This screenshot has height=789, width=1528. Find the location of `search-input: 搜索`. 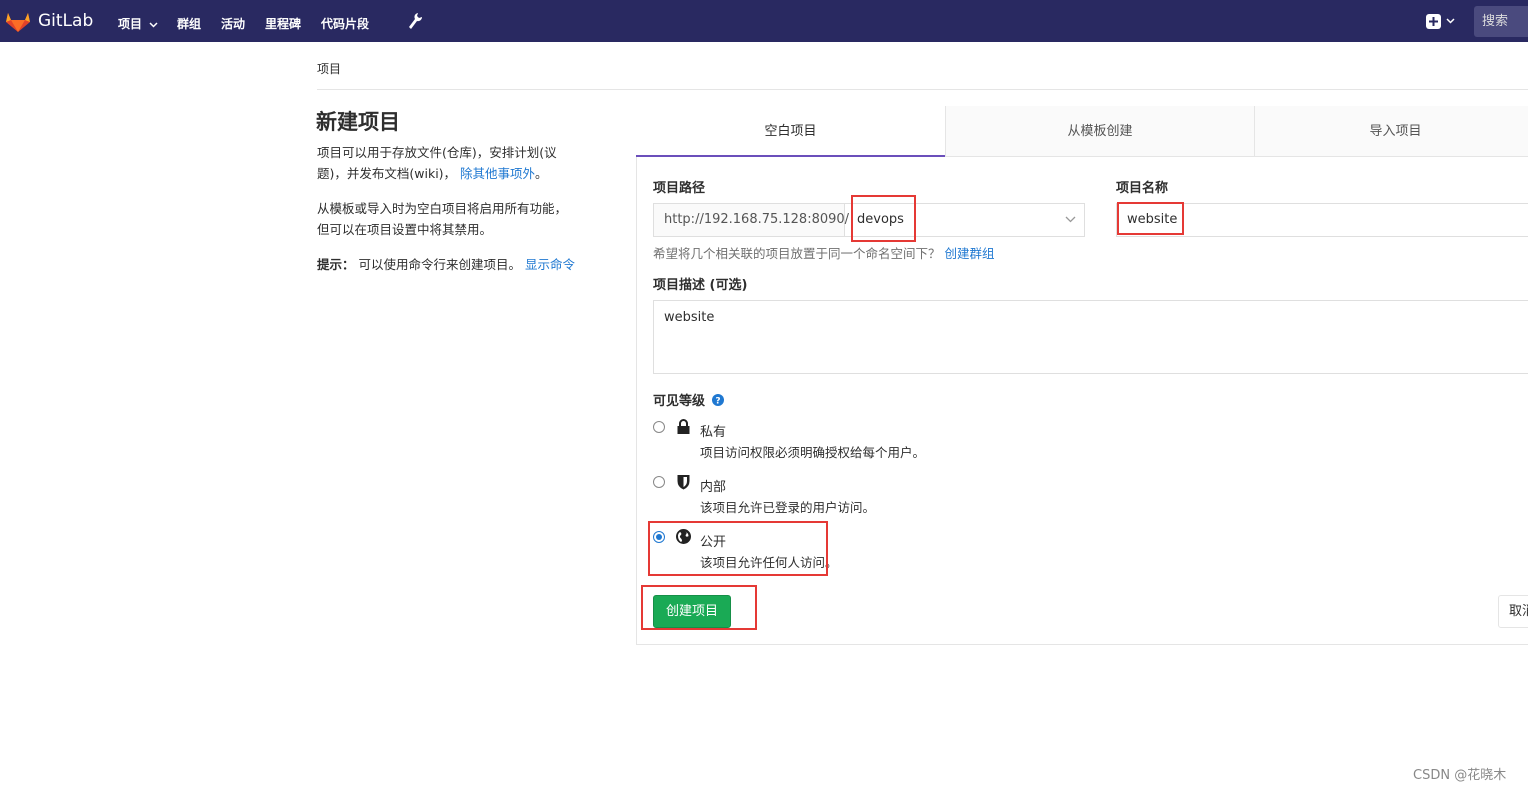

search-input: 搜索 is located at coordinates (1501, 21).